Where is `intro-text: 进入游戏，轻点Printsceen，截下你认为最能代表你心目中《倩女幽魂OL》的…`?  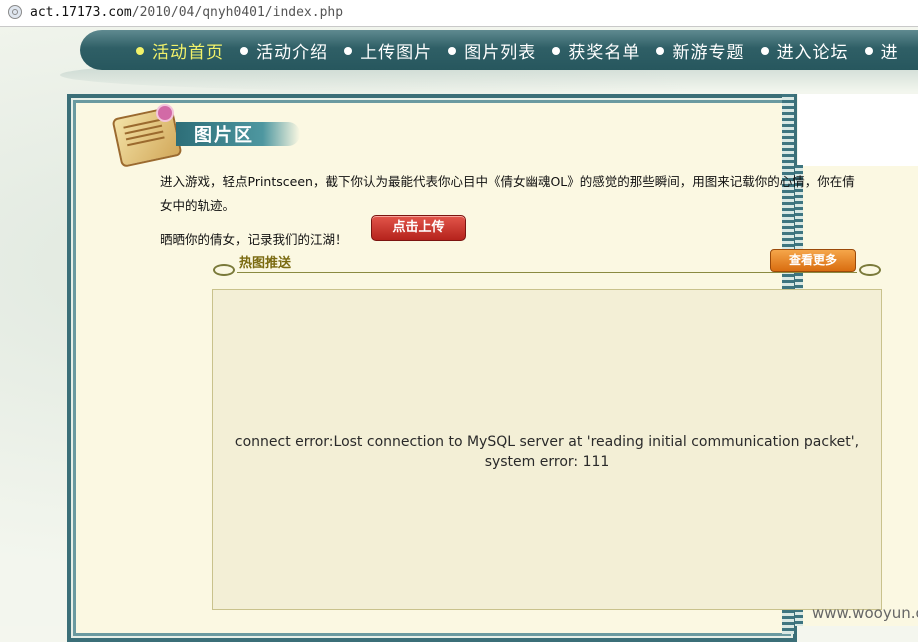 intro-text: 进入游戏，轻点Printsceen，截下你认为最能代表你心目中《倩女幽魂OL》的… is located at coordinates (539, 211).